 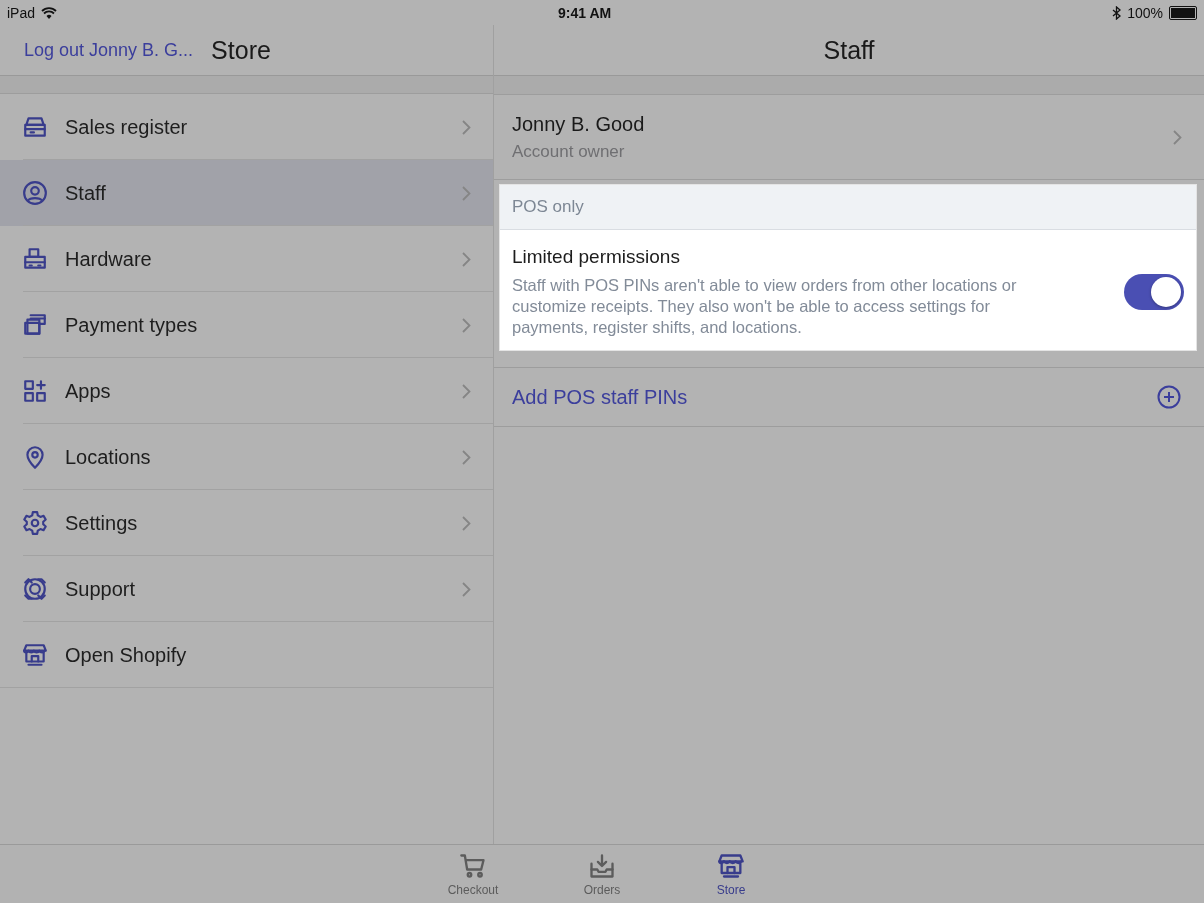 I want to click on menu-item: Open Shopify, so click(x=246, y=655).